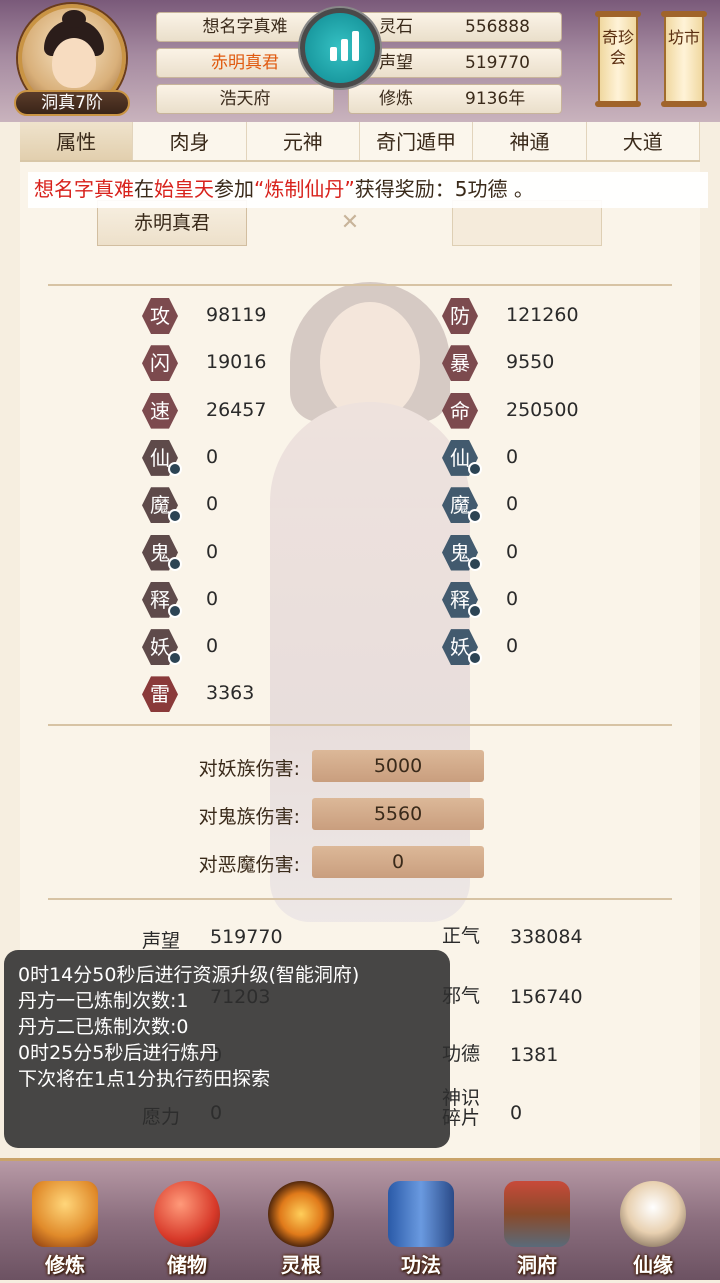  What do you see at coordinates (350, 222) in the screenshot?
I see `crossed-swords-icon: ✕` at bounding box center [350, 222].